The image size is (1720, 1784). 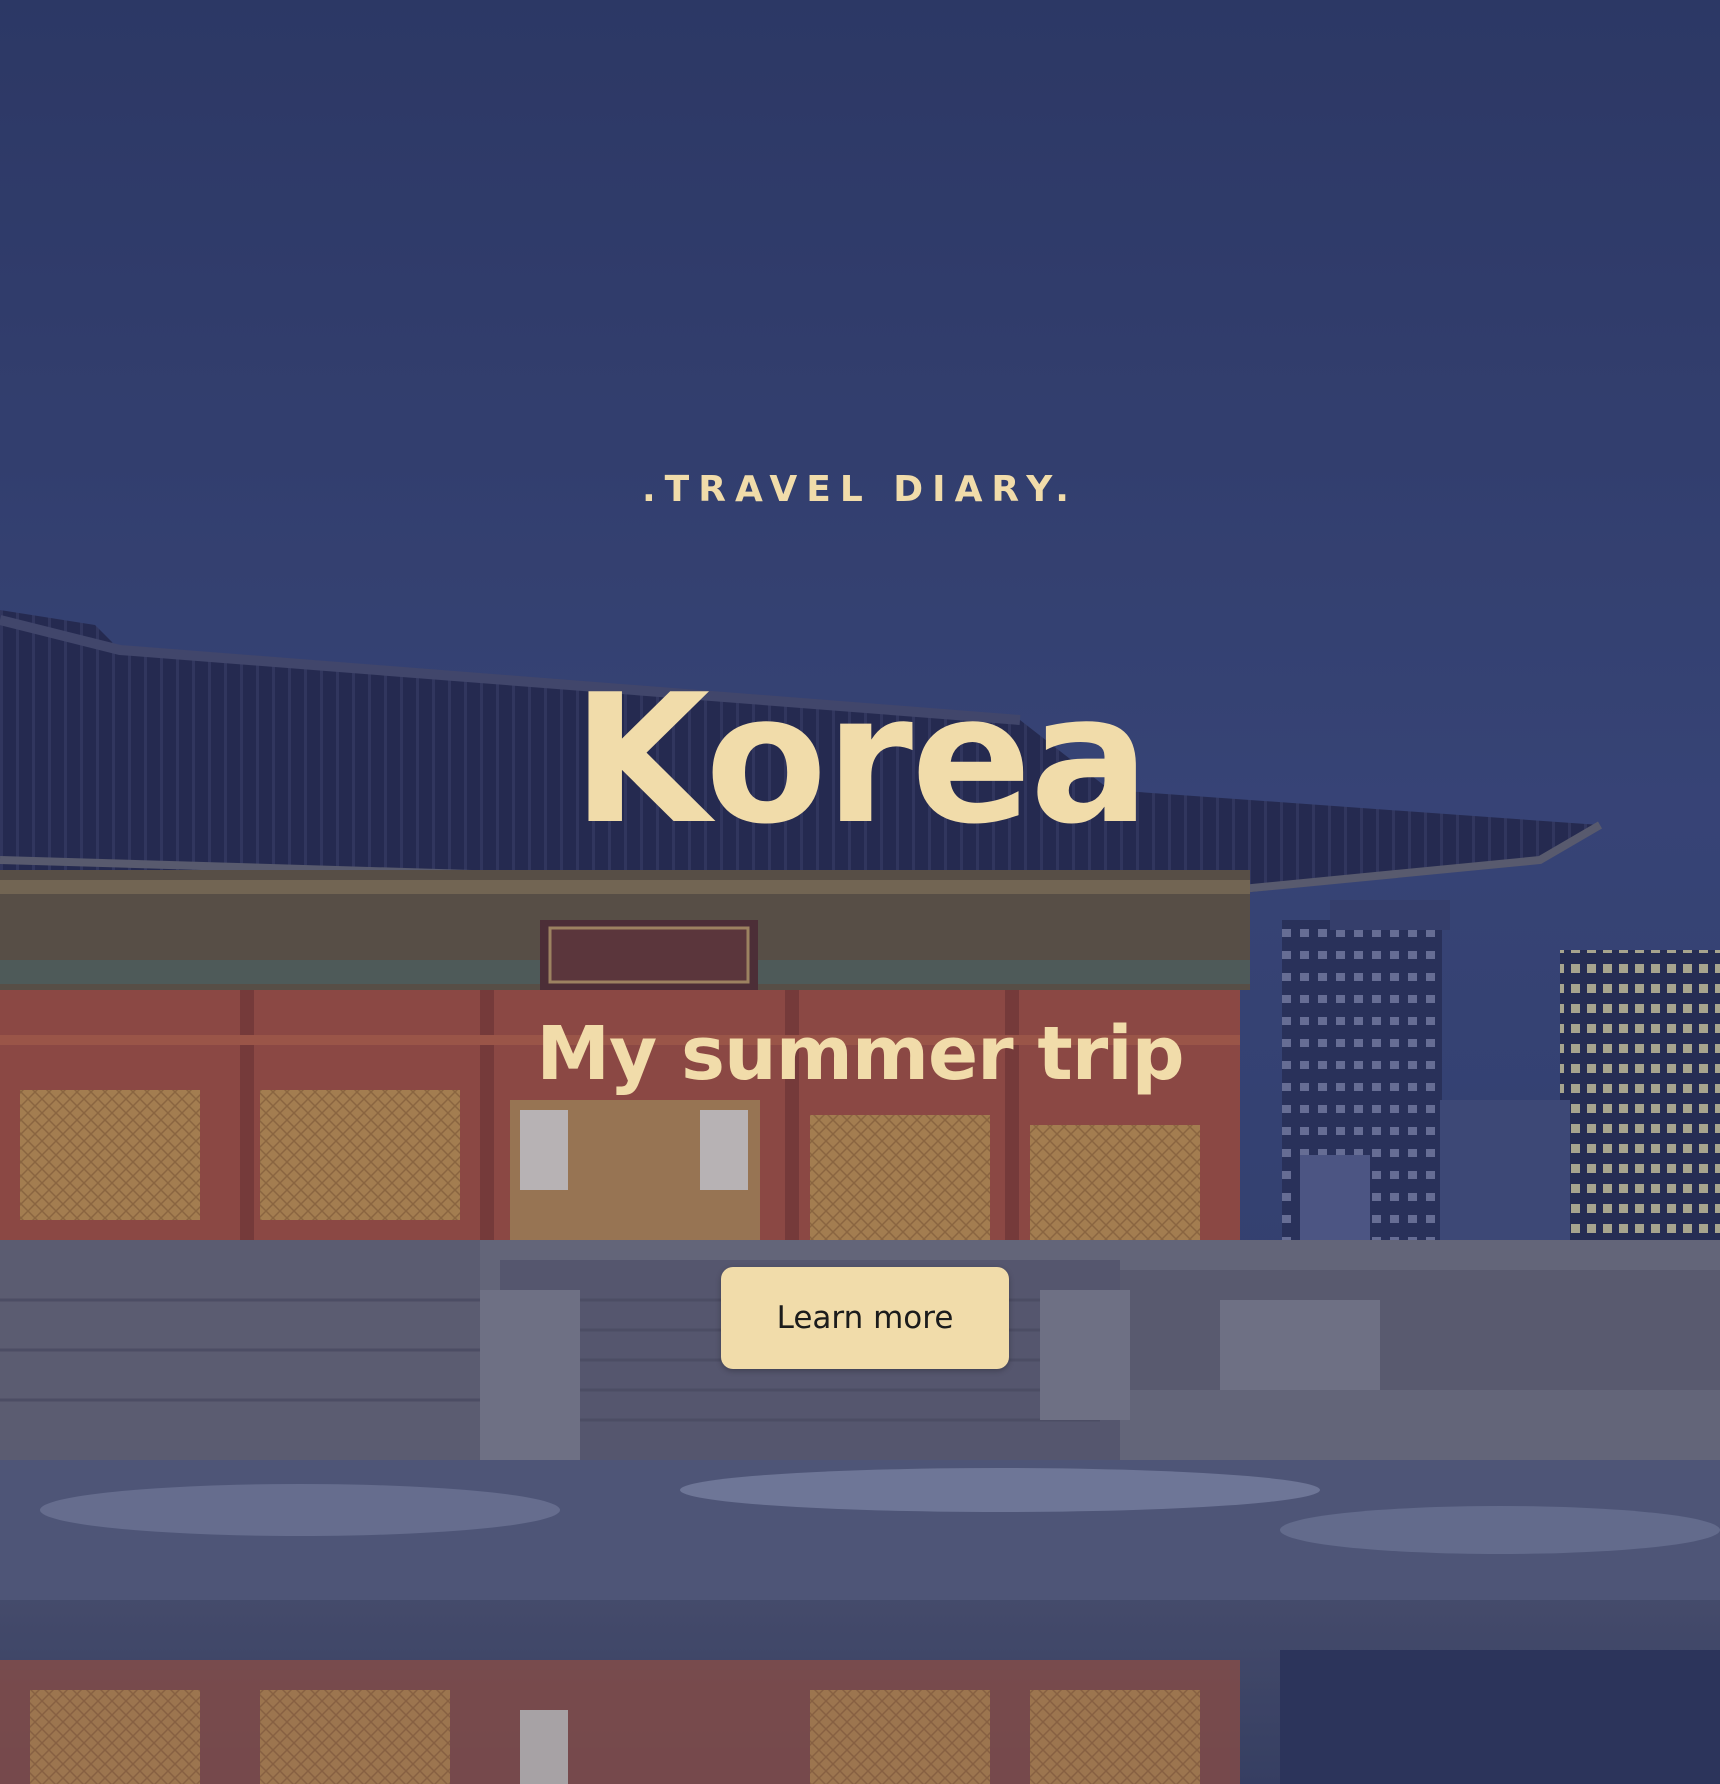 What do you see at coordinates (860, 1054) in the screenshot?
I see `page-subtitle: My summer trip` at bounding box center [860, 1054].